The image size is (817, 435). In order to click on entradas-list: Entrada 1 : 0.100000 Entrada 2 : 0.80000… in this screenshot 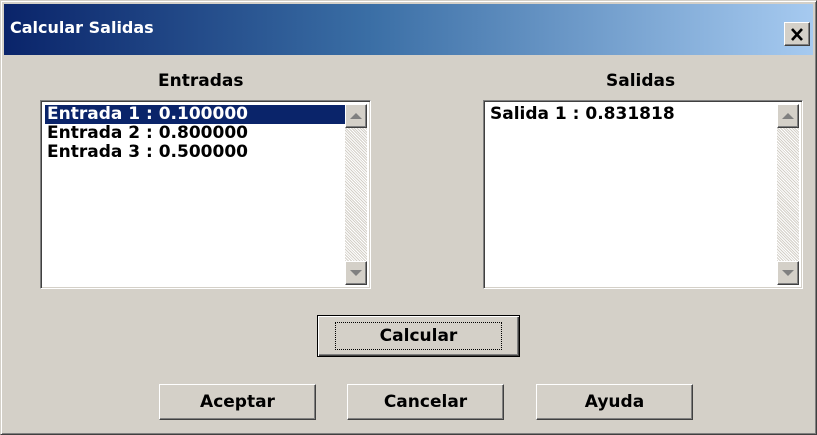, I will do `click(195, 133)`.